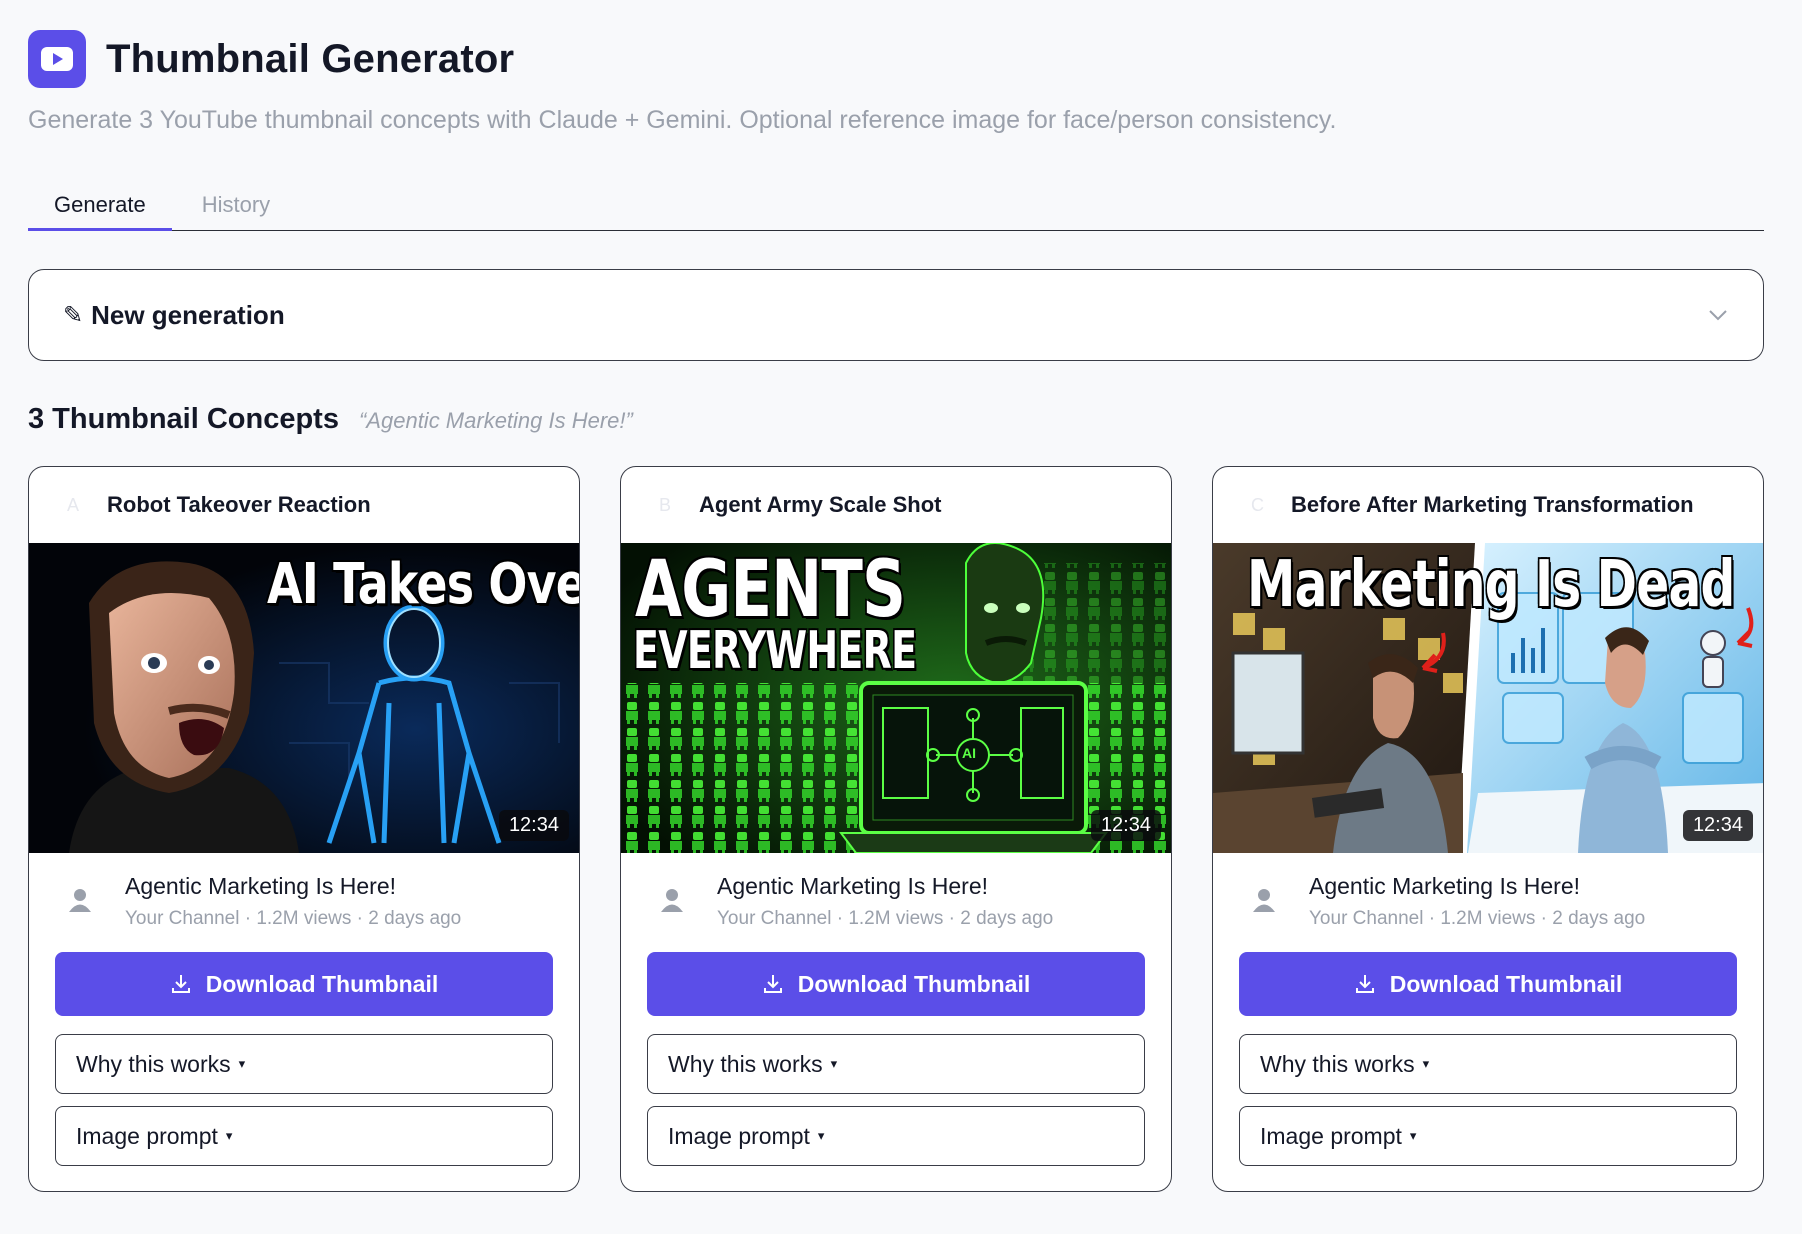 Image resolution: width=1802 pixels, height=1234 pixels. Describe the element at coordinates (1718, 315) in the screenshot. I see `chevron-down-icon` at that location.